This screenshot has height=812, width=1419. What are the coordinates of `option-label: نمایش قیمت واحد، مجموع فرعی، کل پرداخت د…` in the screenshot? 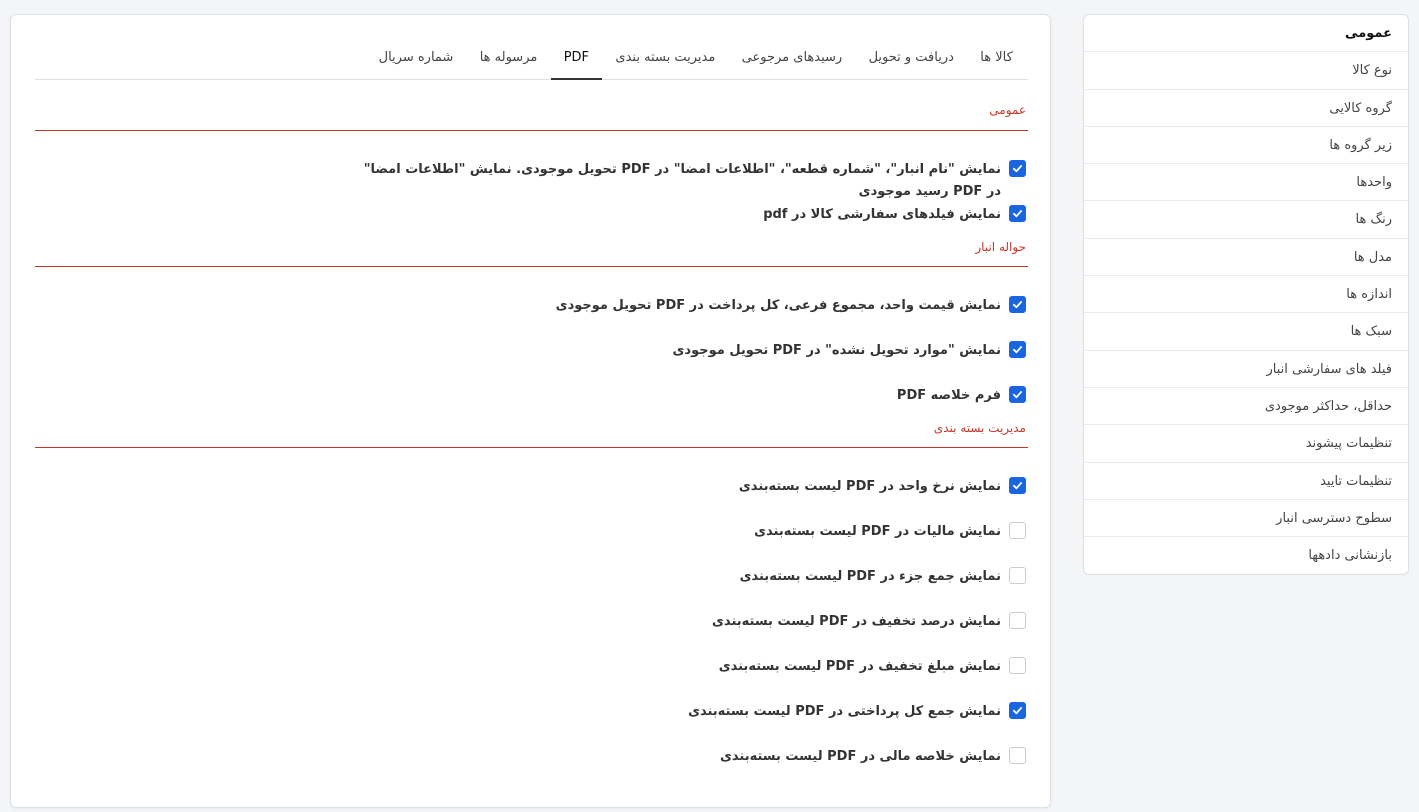 It's located at (778, 305).